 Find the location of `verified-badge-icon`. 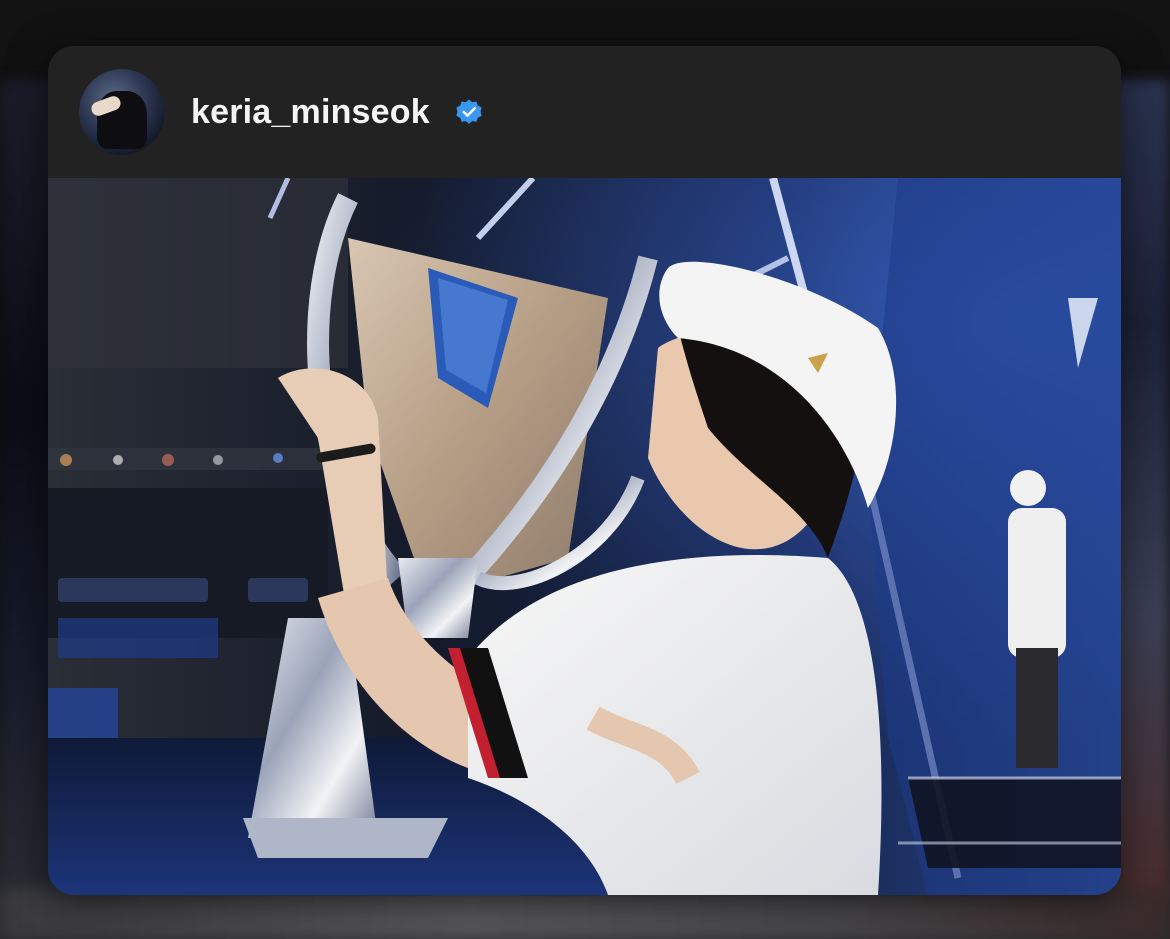

verified-badge-icon is located at coordinates (469, 111).